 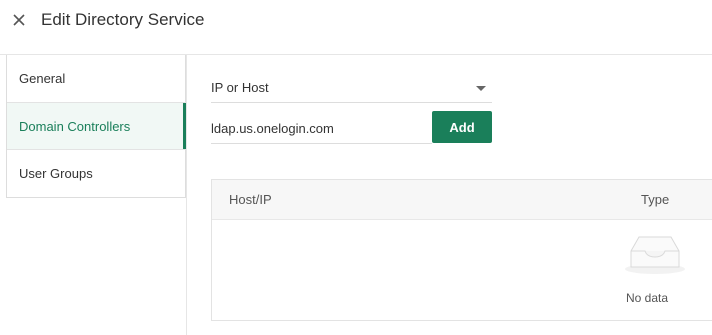 I want to click on empty-state-text: No data, so click(x=647, y=298).